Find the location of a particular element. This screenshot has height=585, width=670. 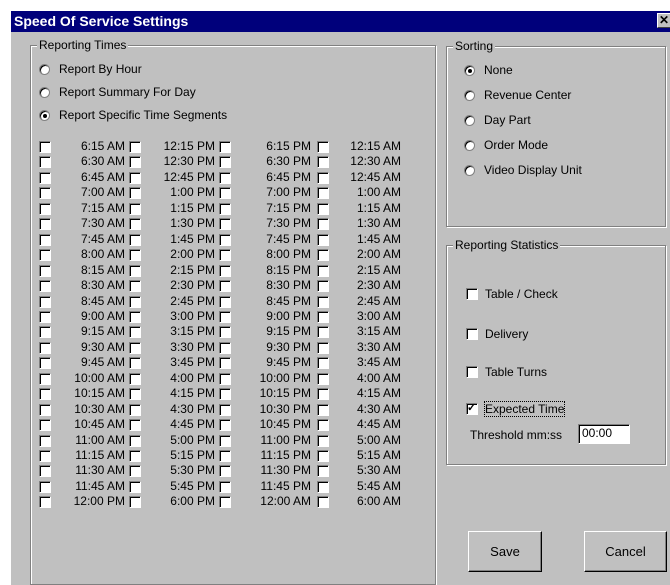

sorting-option-0: None is located at coordinates (488, 70).